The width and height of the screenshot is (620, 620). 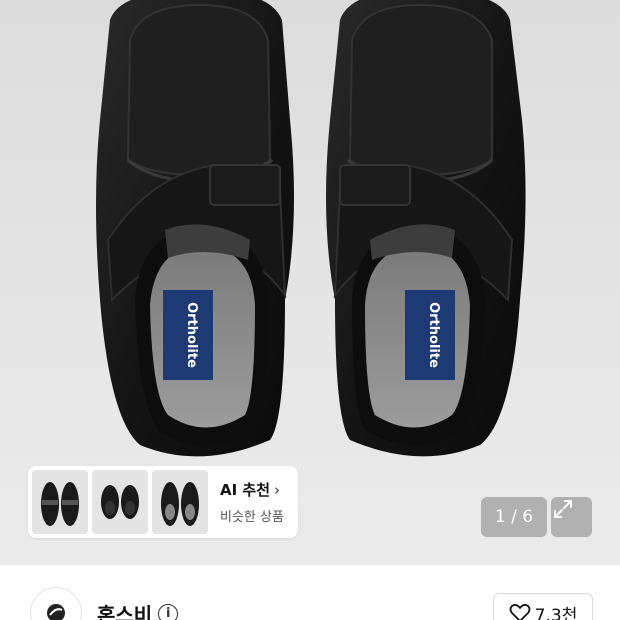 I want to click on image-counter: 1 / 6, so click(x=514, y=517).